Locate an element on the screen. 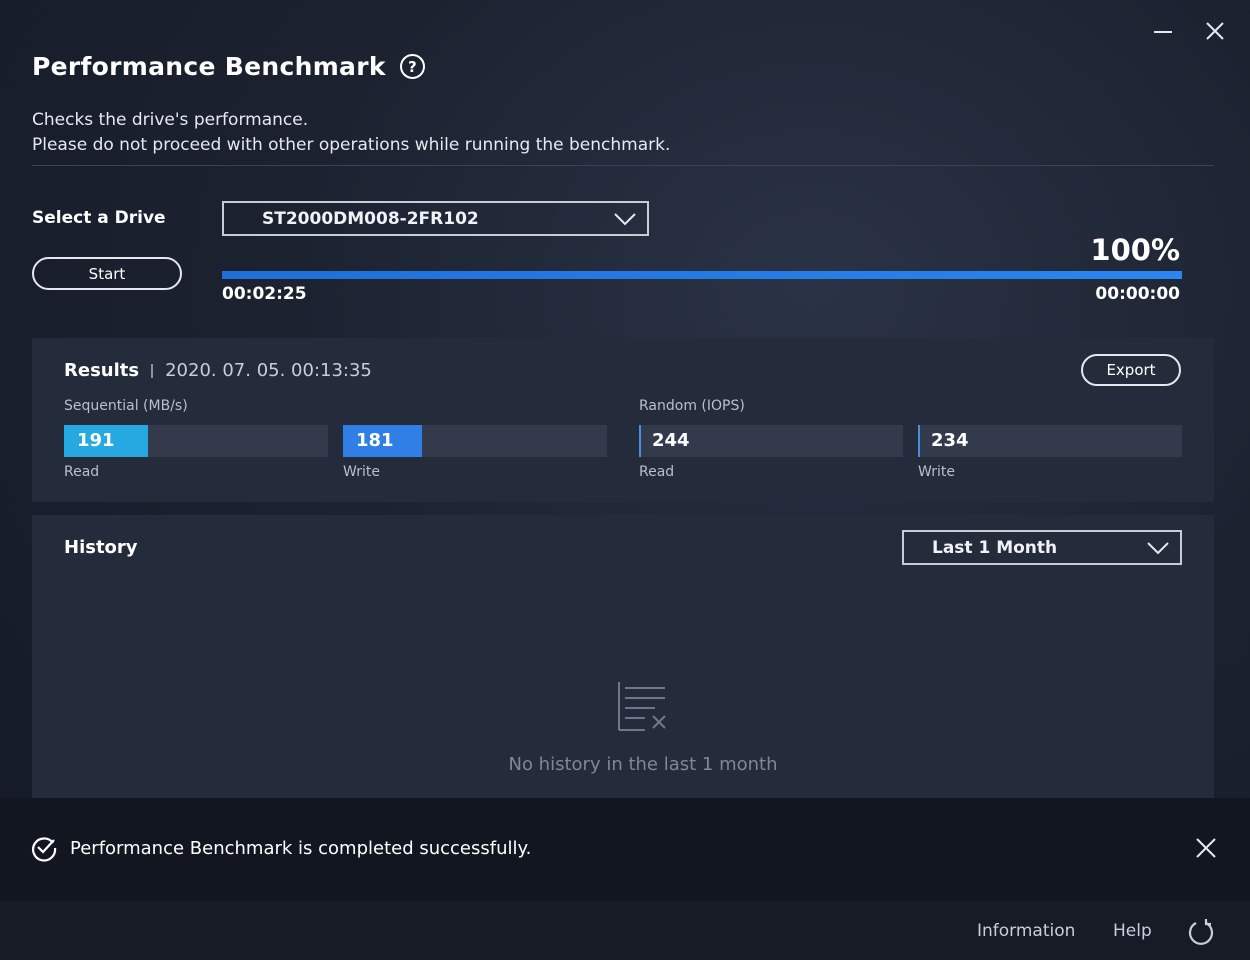 This screenshot has height=960, width=1250. seq-write-label: Write is located at coordinates (361, 472).